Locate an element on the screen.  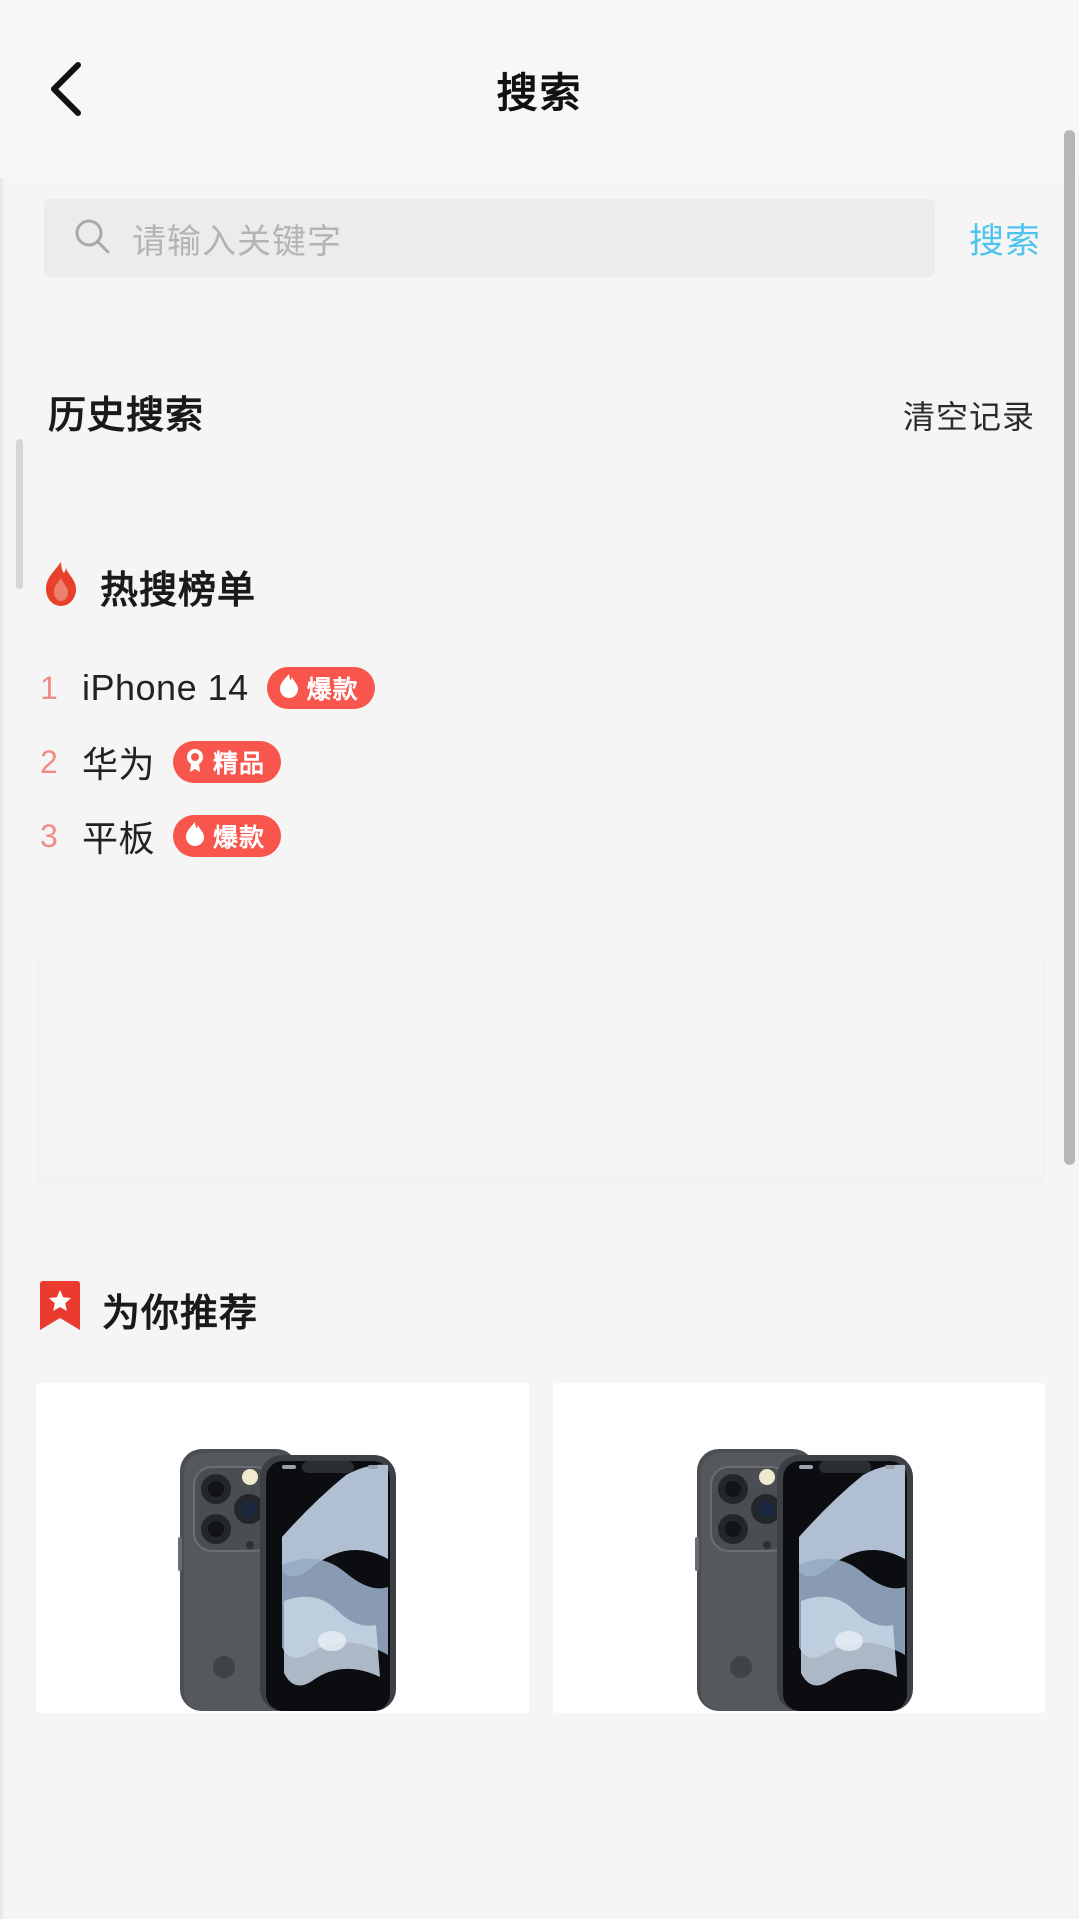
search-placeholder: 请输入关键字 is located at coordinates (237, 241).